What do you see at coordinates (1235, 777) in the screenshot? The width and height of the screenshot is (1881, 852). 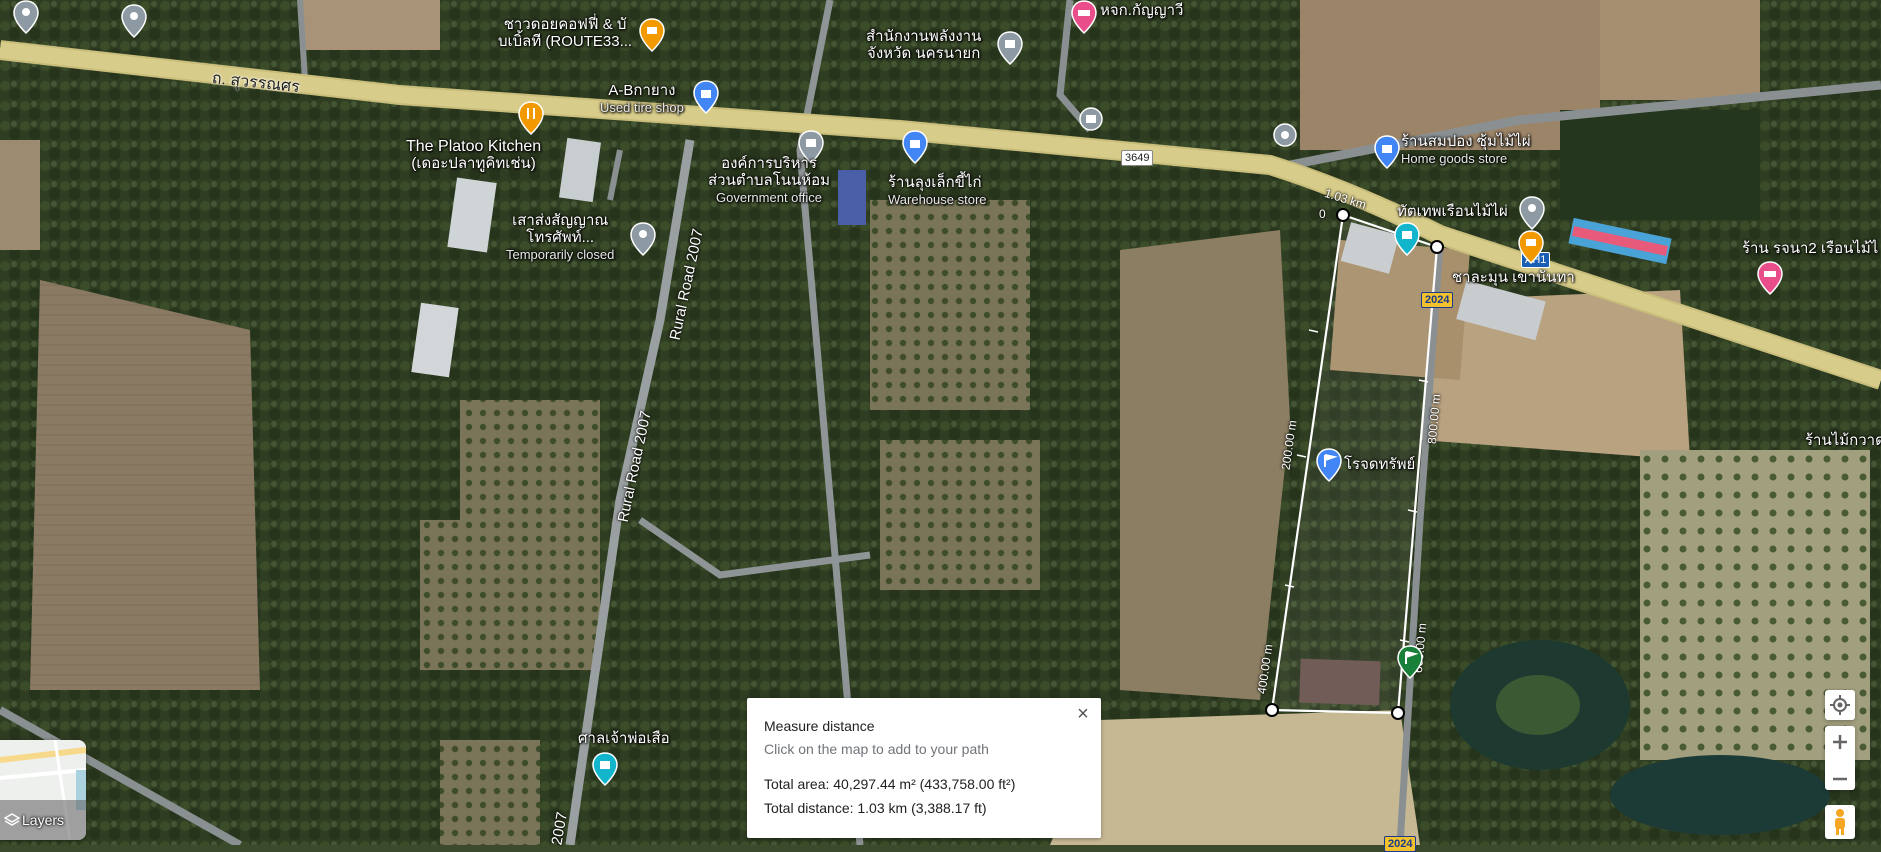 I see `sandy-clearing` at bounding box center [1235, 777].